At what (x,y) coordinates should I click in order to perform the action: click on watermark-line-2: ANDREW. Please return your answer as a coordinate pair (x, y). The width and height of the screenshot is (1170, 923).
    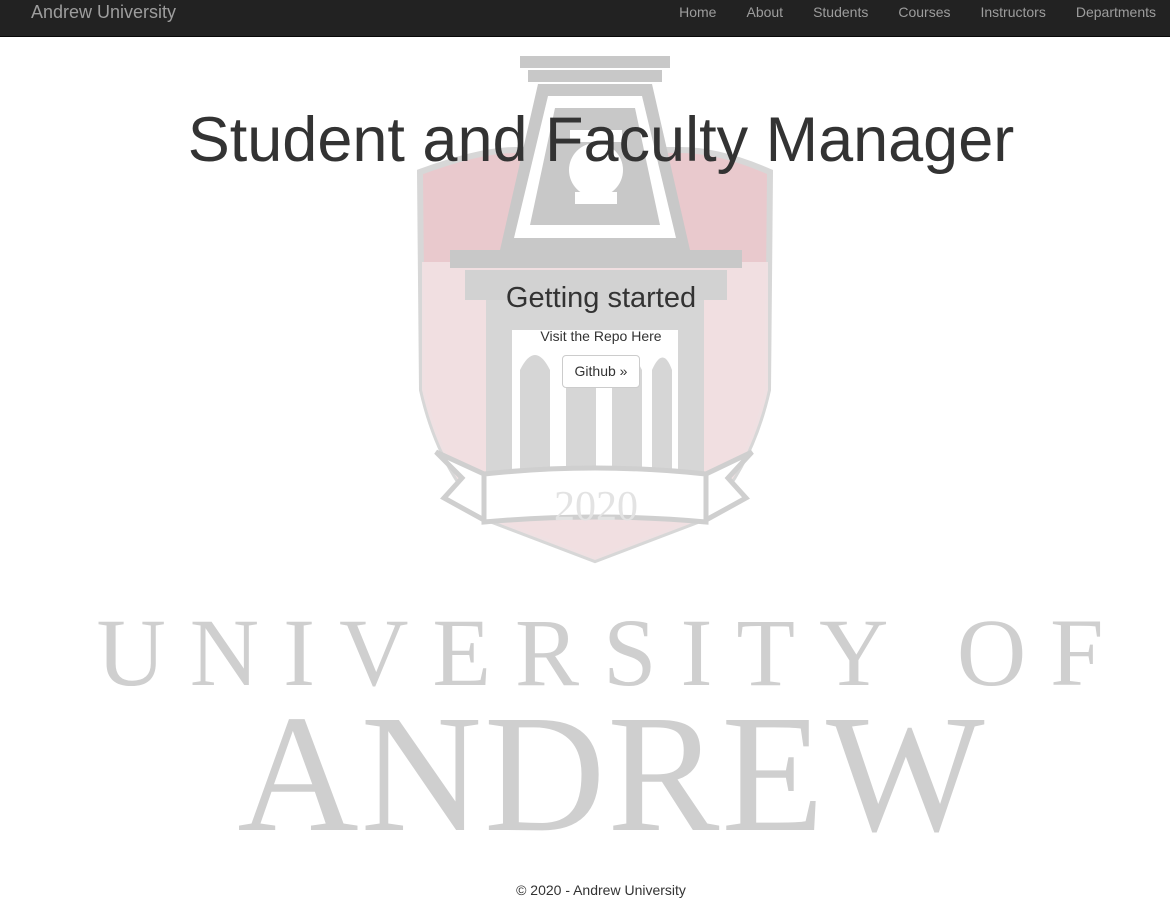
    Looking at the image, I should click on (611, 774).